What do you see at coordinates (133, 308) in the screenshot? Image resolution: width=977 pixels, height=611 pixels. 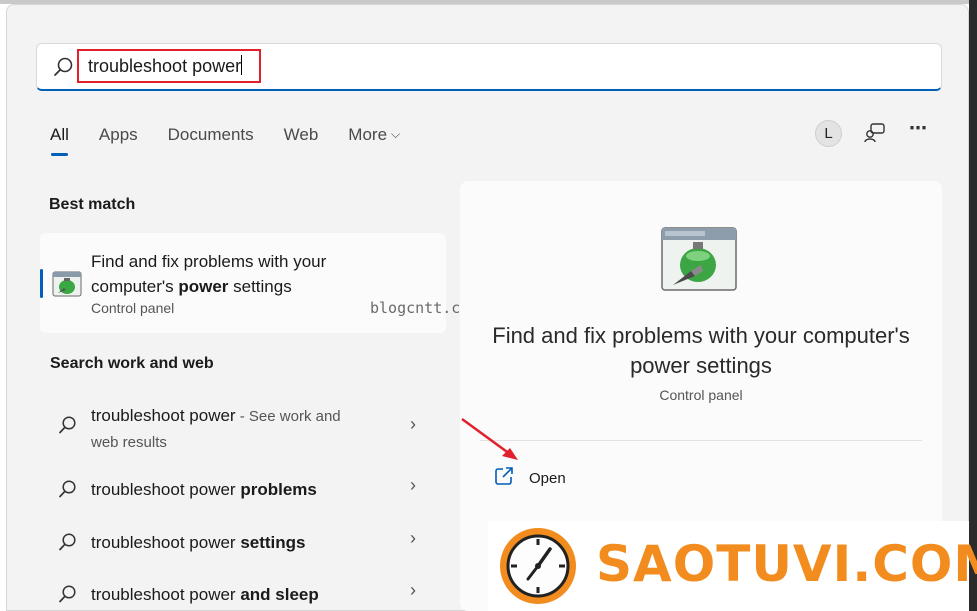 I see `best-match-subtitle: Control panel` at bounding box center [133, 308].